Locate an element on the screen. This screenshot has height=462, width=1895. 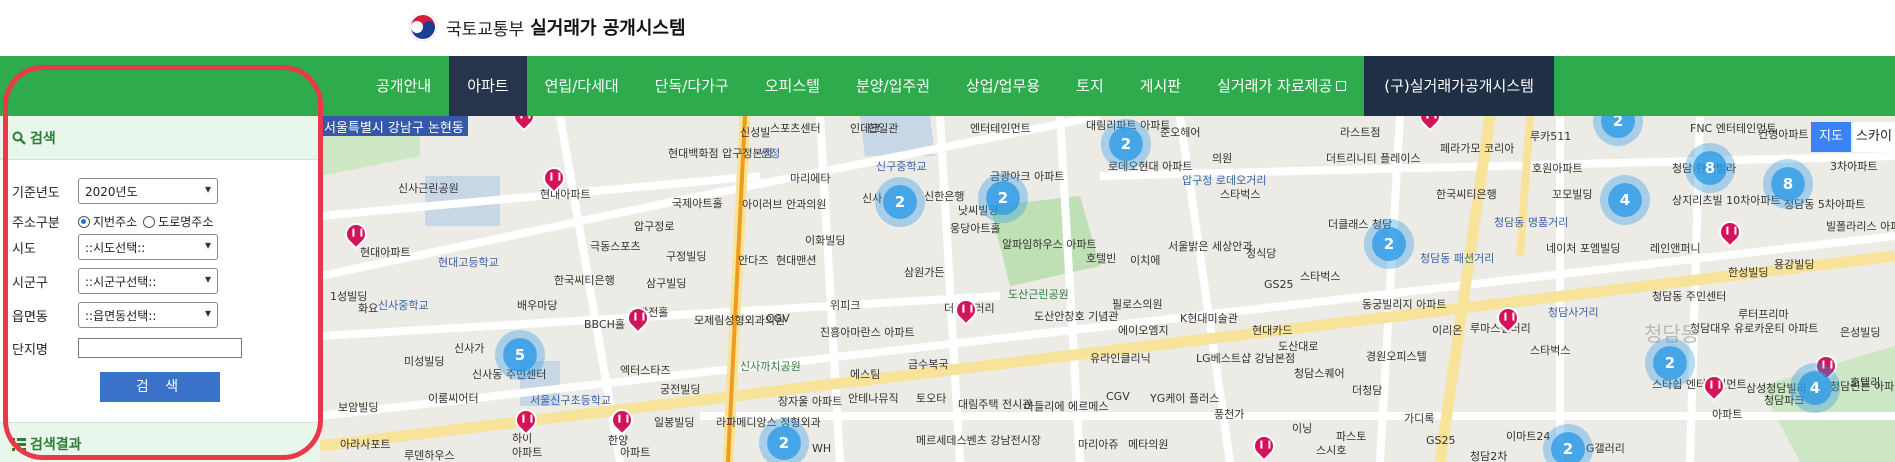
map-place-label: 극동스포츠 is located at coordinates (615, 246).